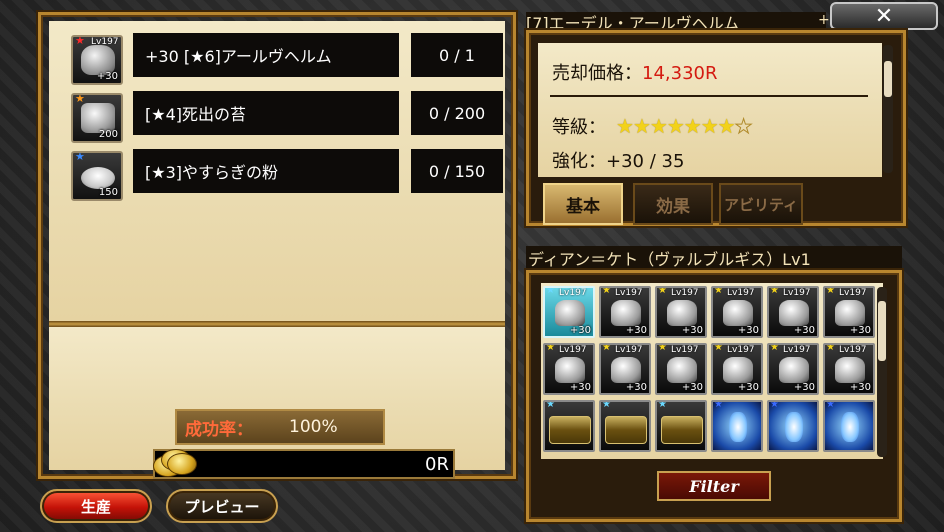  Describe the element at coordinates (96, 506) in the screenshot. I see `produce-button: 生産` at that location.